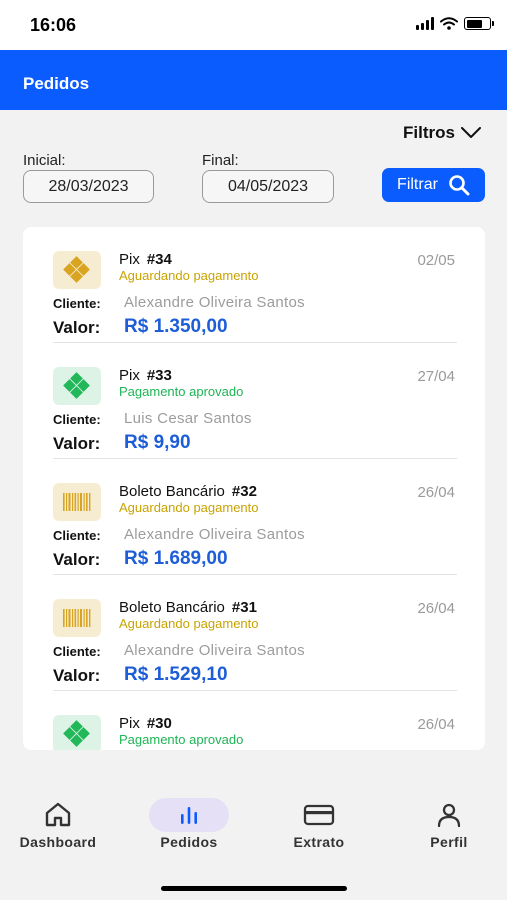 The width and height of the screenshot is (507, 900). Describe the element at coordinates (188, 418) in the screenshot. I see `client-name: Luis Cesar Santos` at that location.